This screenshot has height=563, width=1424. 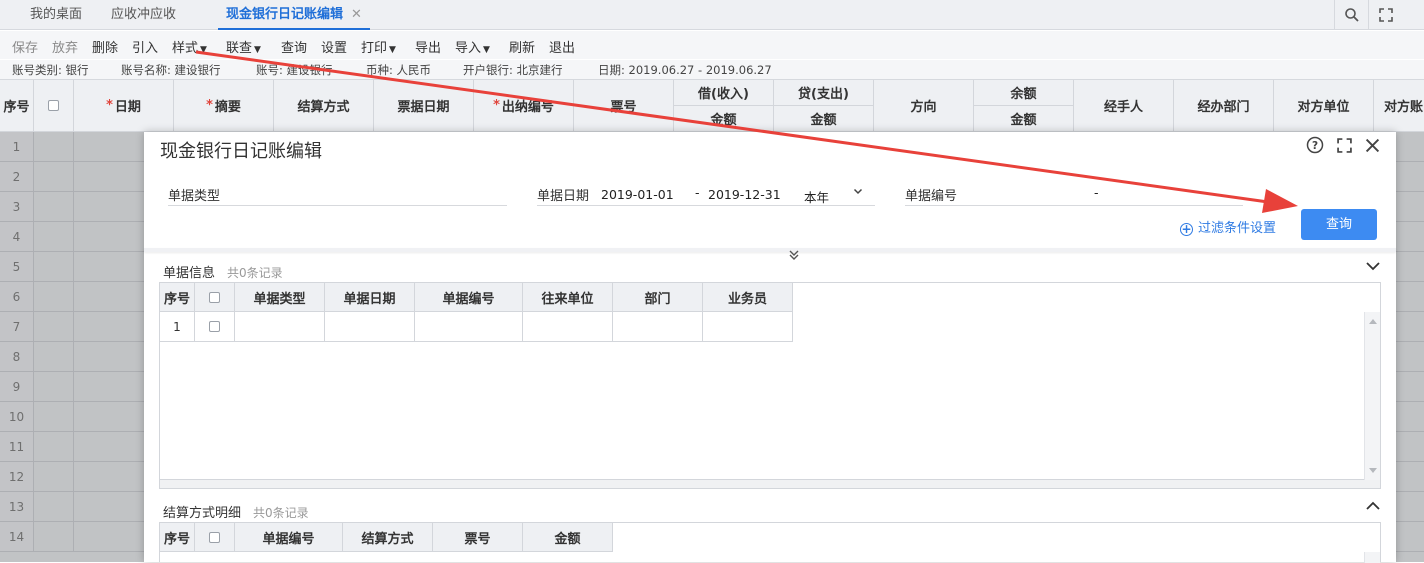 I want to click on arrow-head, so click(x=1280, y=201).